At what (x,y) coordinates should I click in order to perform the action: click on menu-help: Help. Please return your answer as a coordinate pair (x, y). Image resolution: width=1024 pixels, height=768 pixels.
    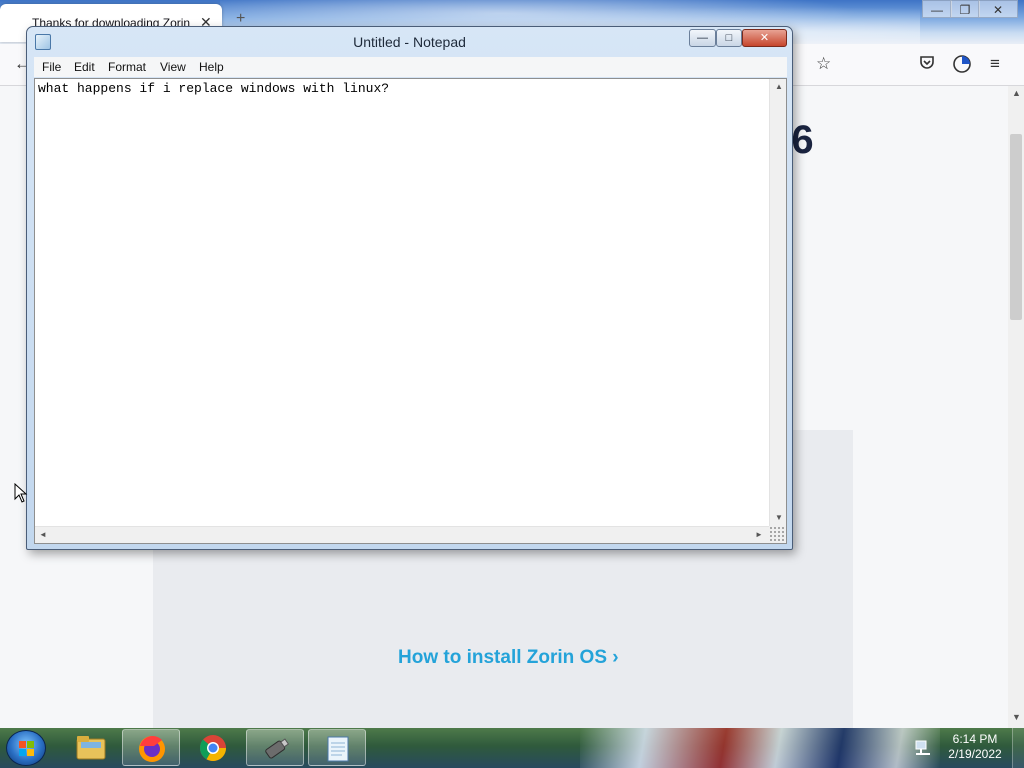
    Looking at the image, I should click on (211, 67).